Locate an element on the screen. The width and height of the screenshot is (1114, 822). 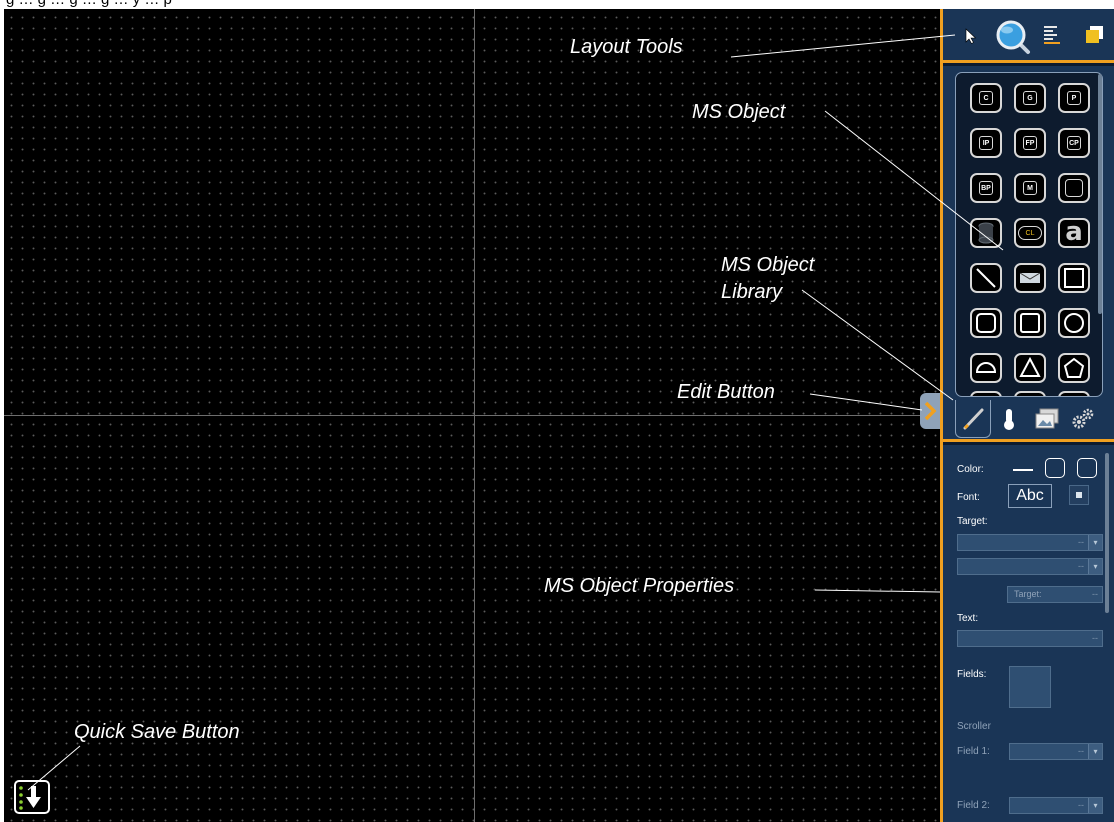
canvas-divider-horizontal is located at coordinates (472, 415).